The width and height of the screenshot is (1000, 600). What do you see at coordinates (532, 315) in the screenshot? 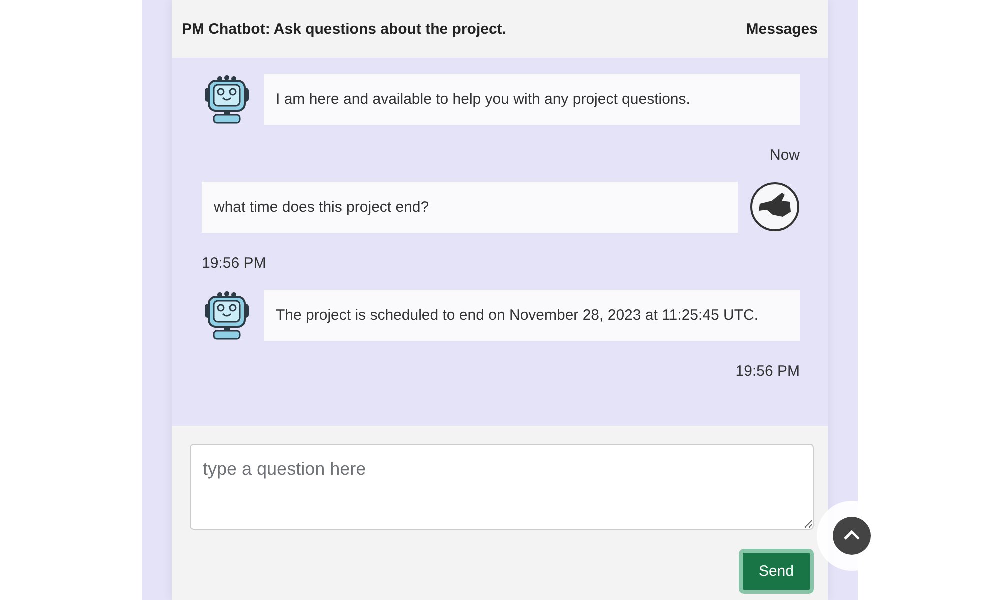
I see `bot-message: The project is scheduled to end on November 28, 2023 at 11:25:45 UTC.` at bounding box center [532, 315].